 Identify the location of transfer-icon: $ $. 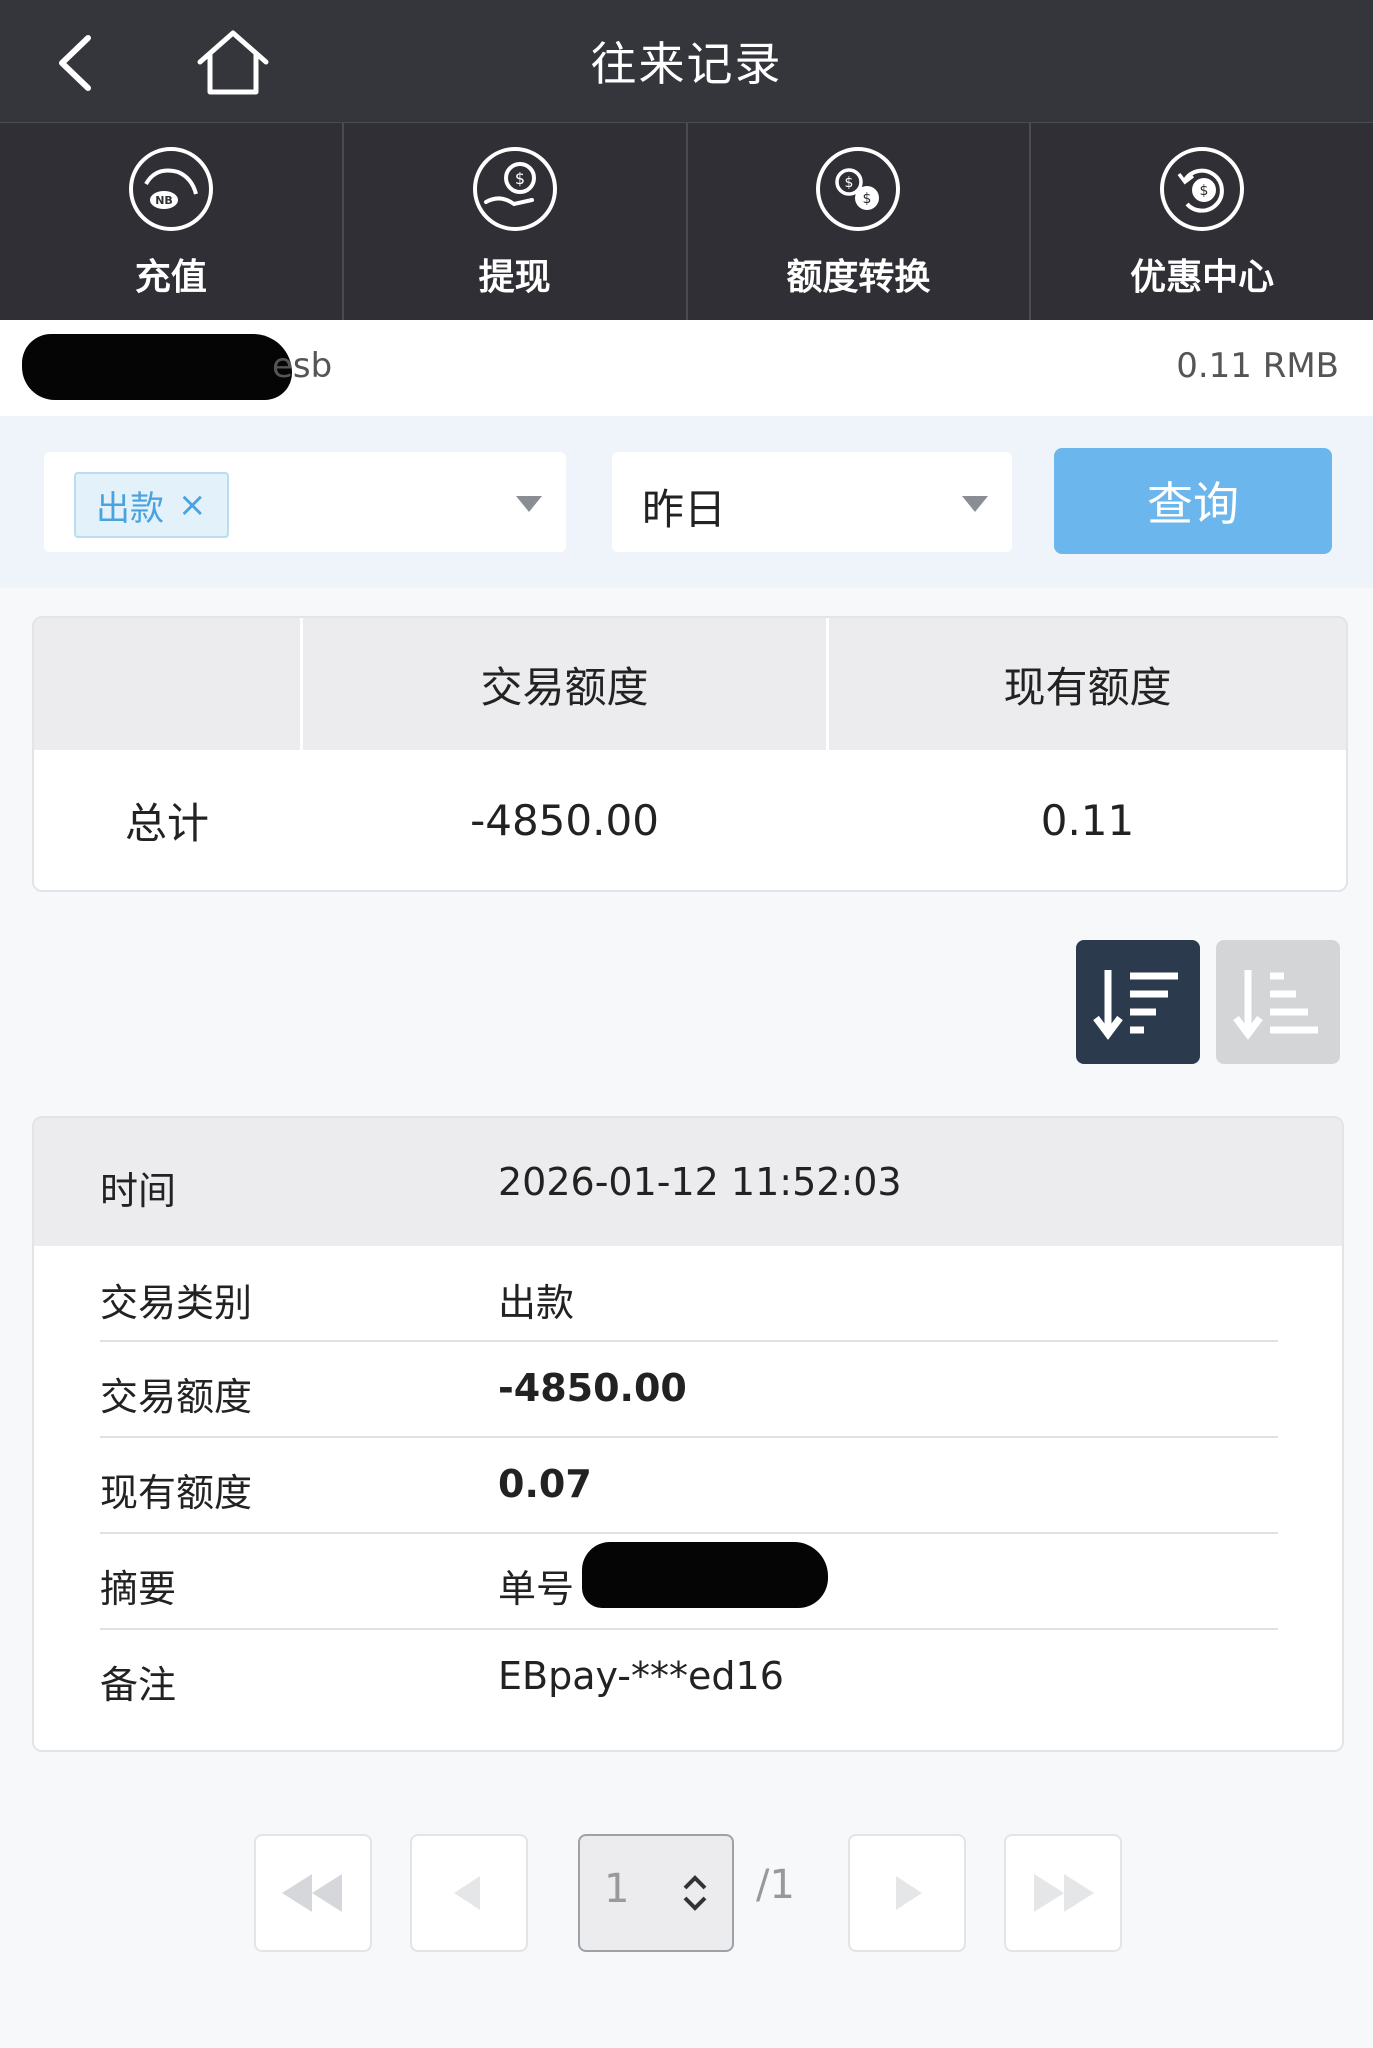
(858, 189).